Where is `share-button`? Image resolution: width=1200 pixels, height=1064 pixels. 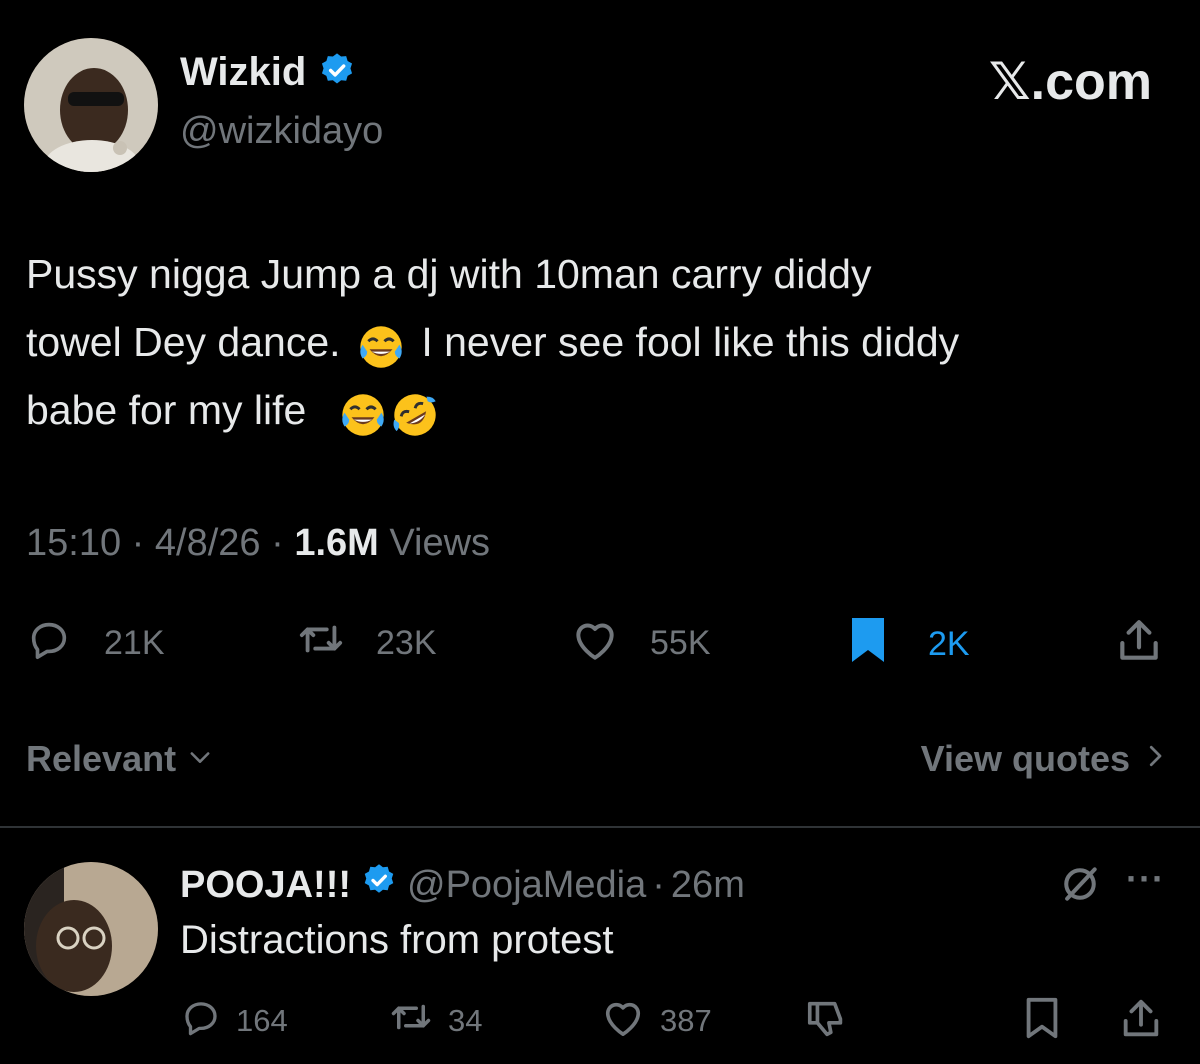 share-button is located at coordinates (1139, 643).